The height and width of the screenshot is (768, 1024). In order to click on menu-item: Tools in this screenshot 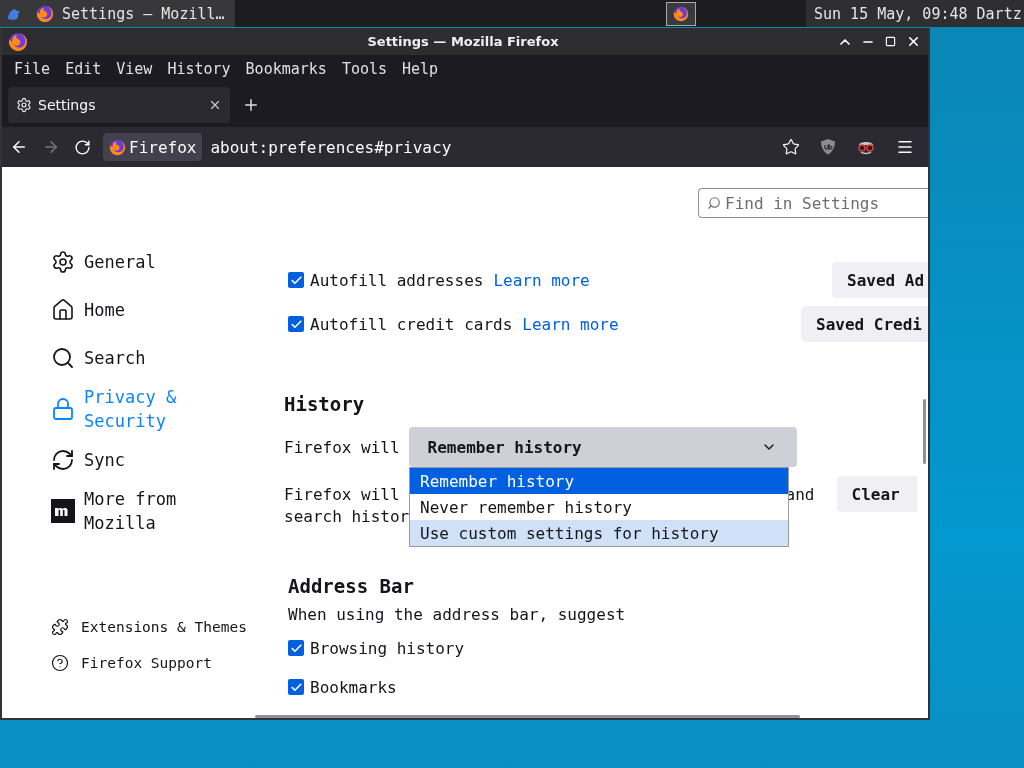, I will do `click(364, 69)`.